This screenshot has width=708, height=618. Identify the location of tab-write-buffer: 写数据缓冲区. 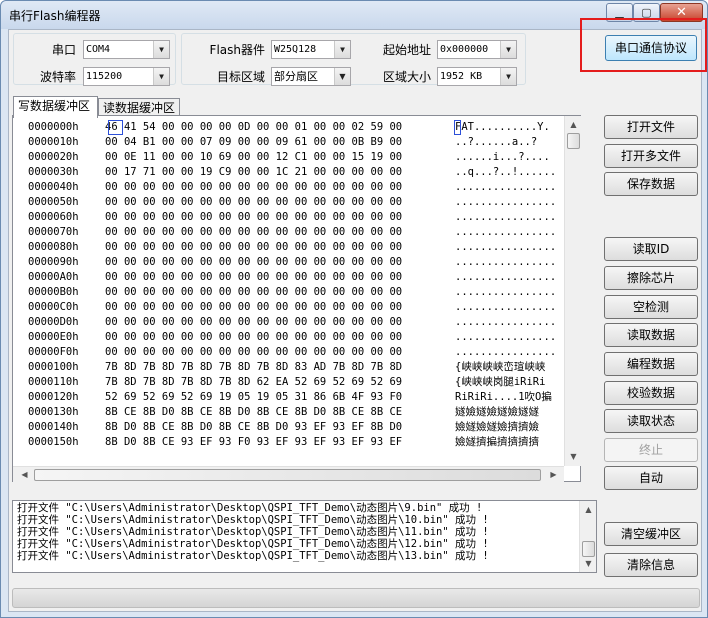
(55, 107).